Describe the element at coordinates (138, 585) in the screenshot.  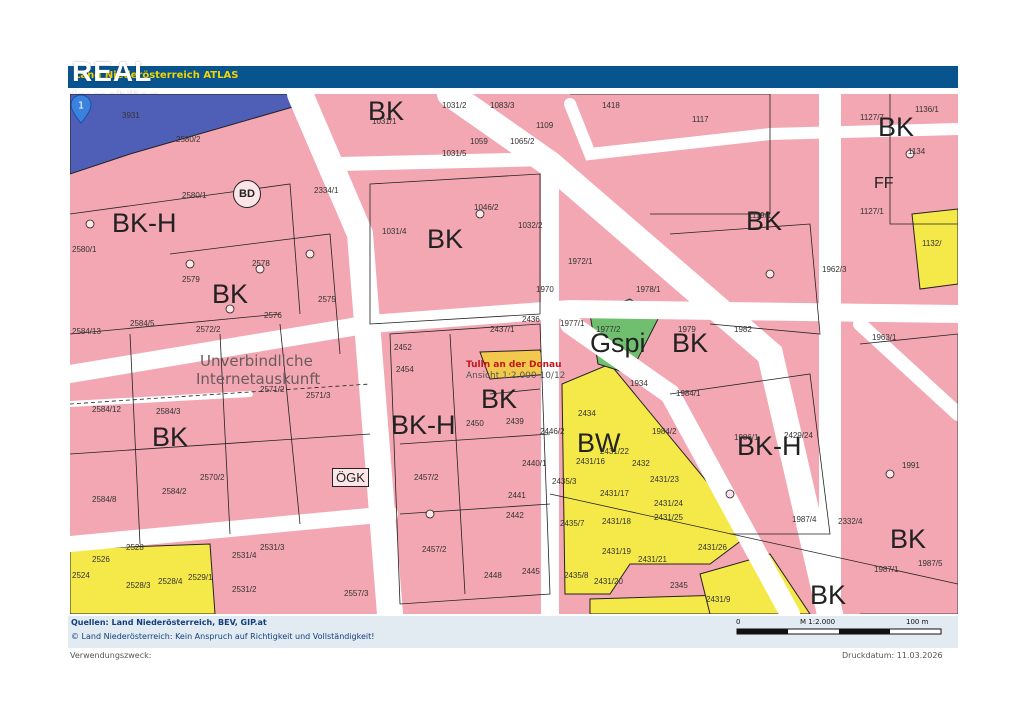
I see `parcel-number: 2528/3` at that location.